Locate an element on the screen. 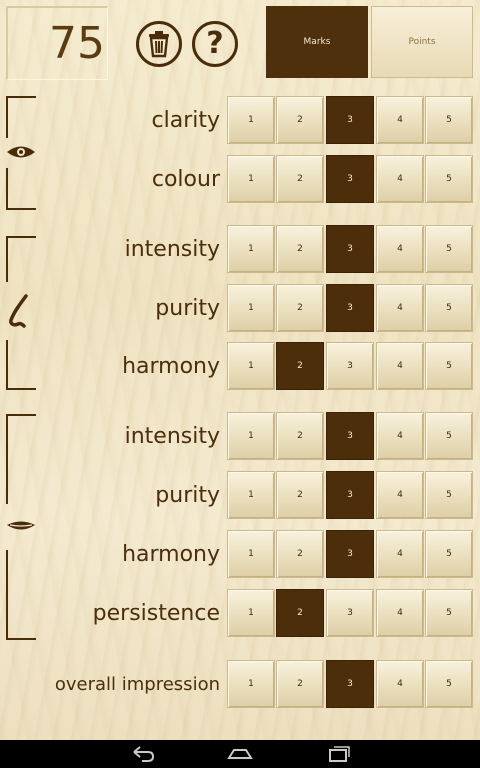 This screenshot has width=480, height=768. recents-icon is located at coordinates (339, 754).